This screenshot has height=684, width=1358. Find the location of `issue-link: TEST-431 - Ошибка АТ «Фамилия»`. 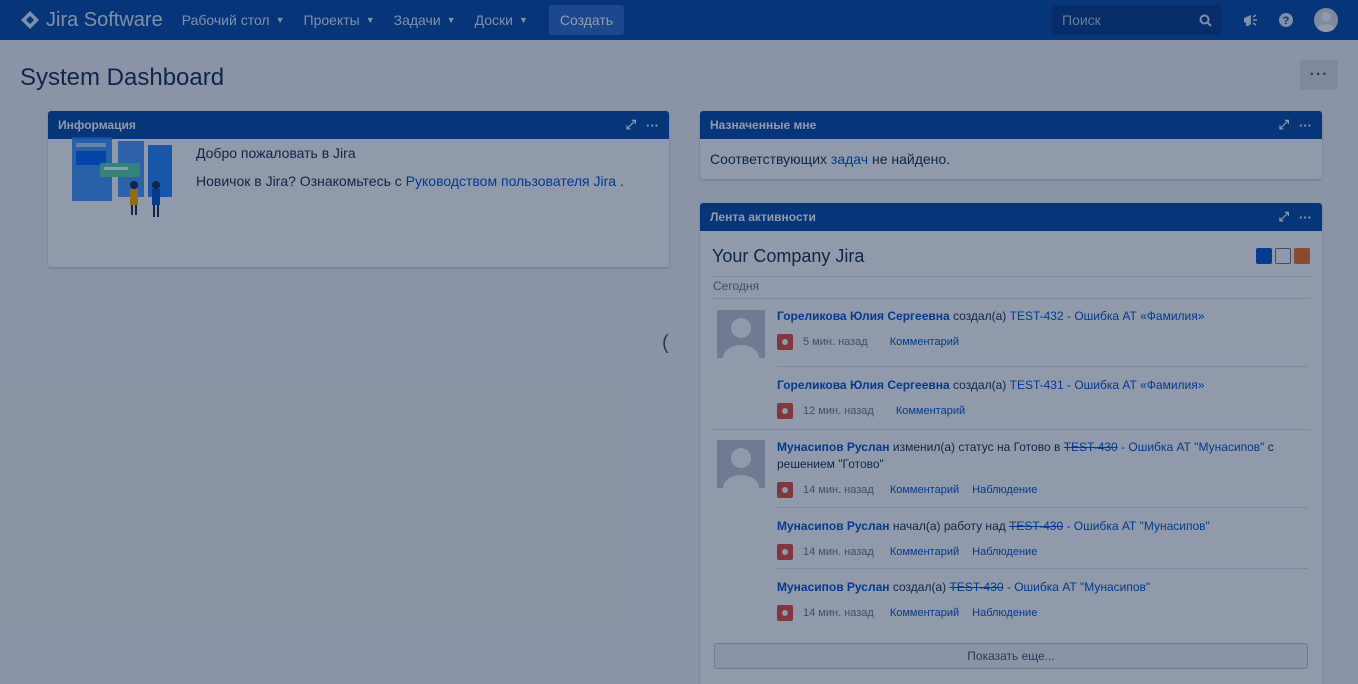

issue-link: TEST-431 - Ошибка АТ «Фамилия» is located at coordinates (1107, 385).